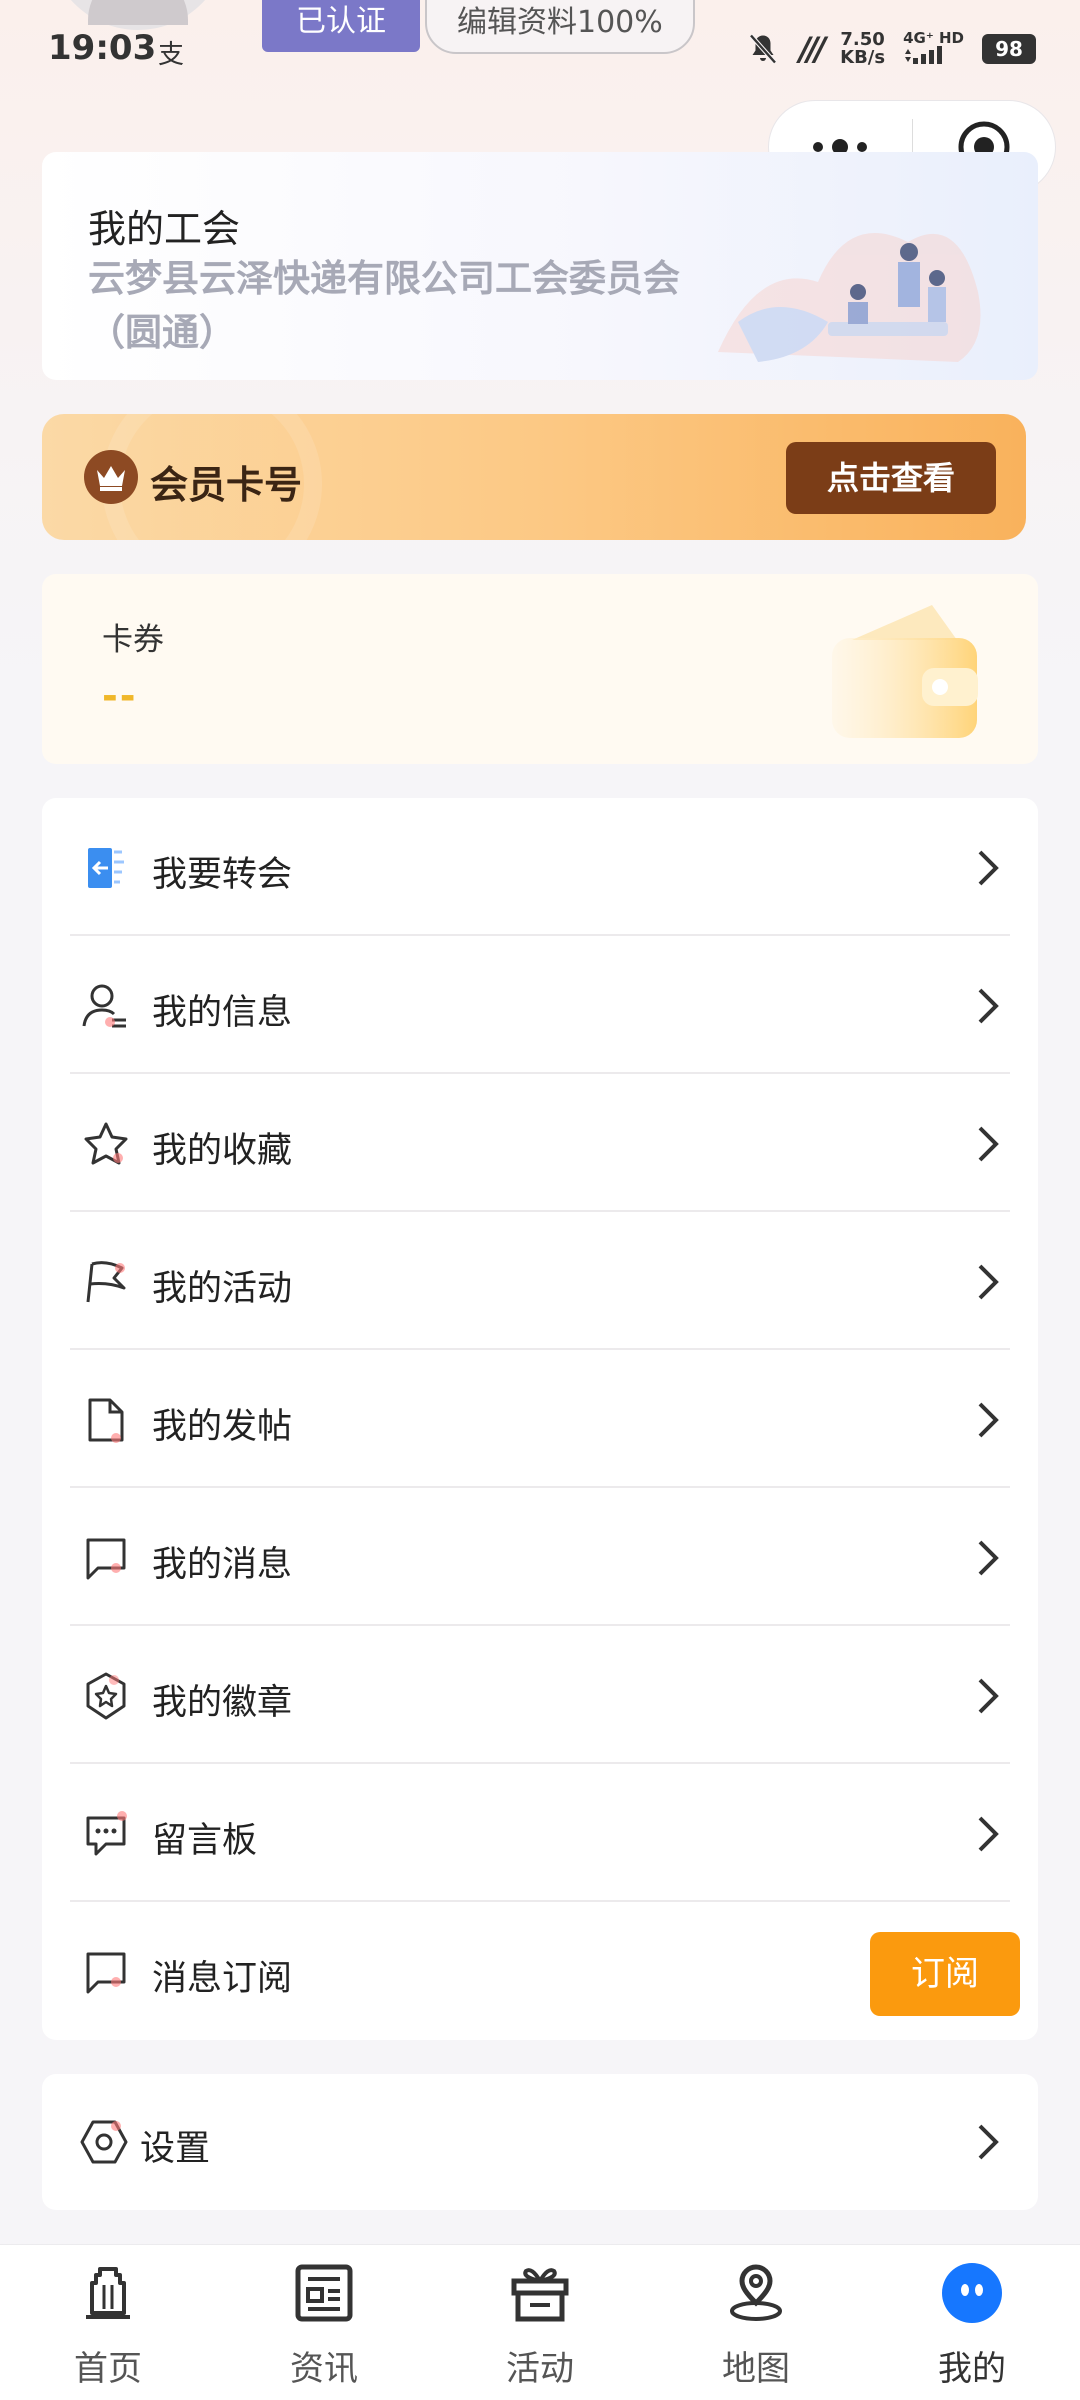 The height and width of the screenshot is (2400, 1080). What do you see at coordinates (222, 1979) in the screenshot?
I see `menu-item-label: 消息订阅` at bounding box center [222, 1979].